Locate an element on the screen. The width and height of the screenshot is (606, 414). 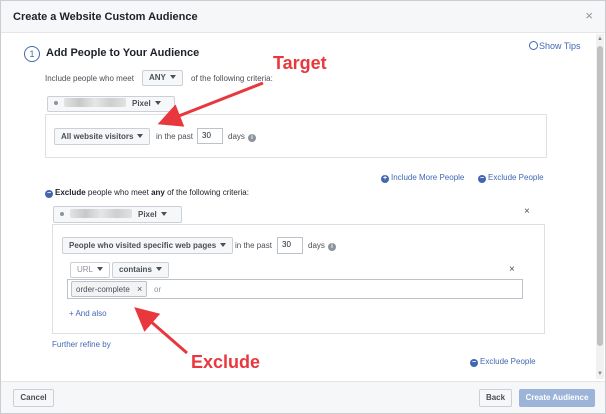
create-audience-button: Create Audience is located at coordinates (557, 398).